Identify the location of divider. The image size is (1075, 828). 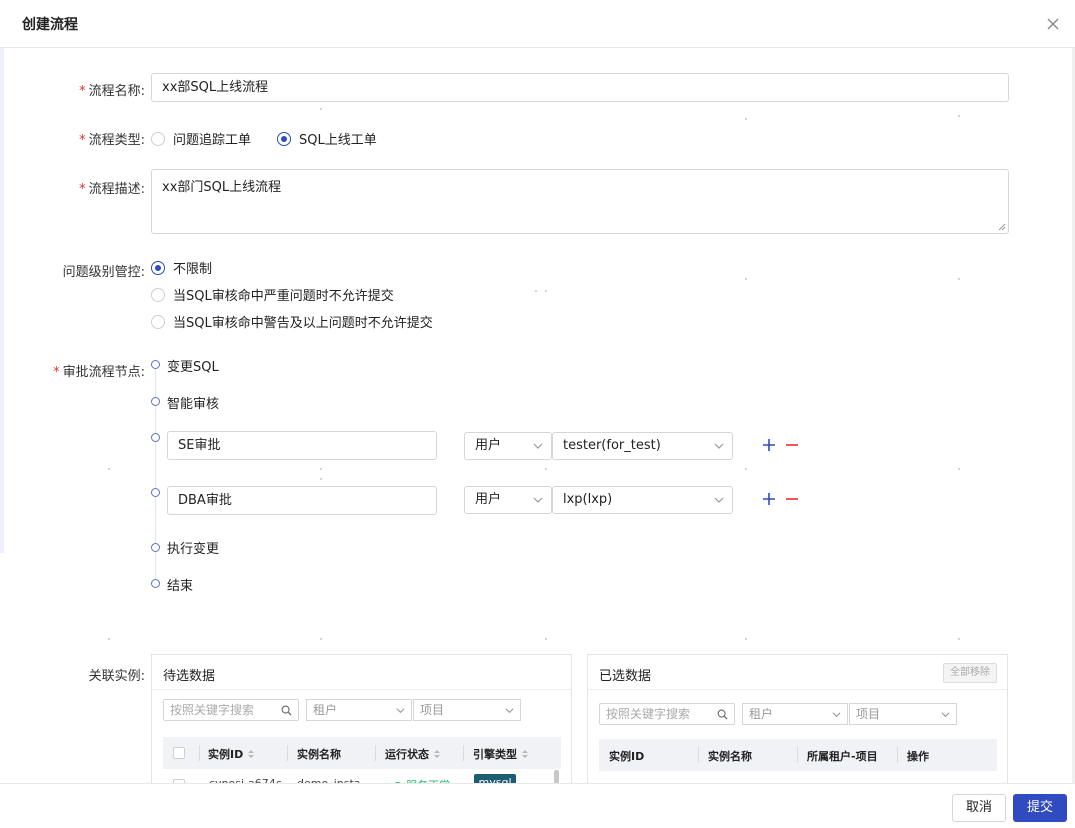
(361, 689).